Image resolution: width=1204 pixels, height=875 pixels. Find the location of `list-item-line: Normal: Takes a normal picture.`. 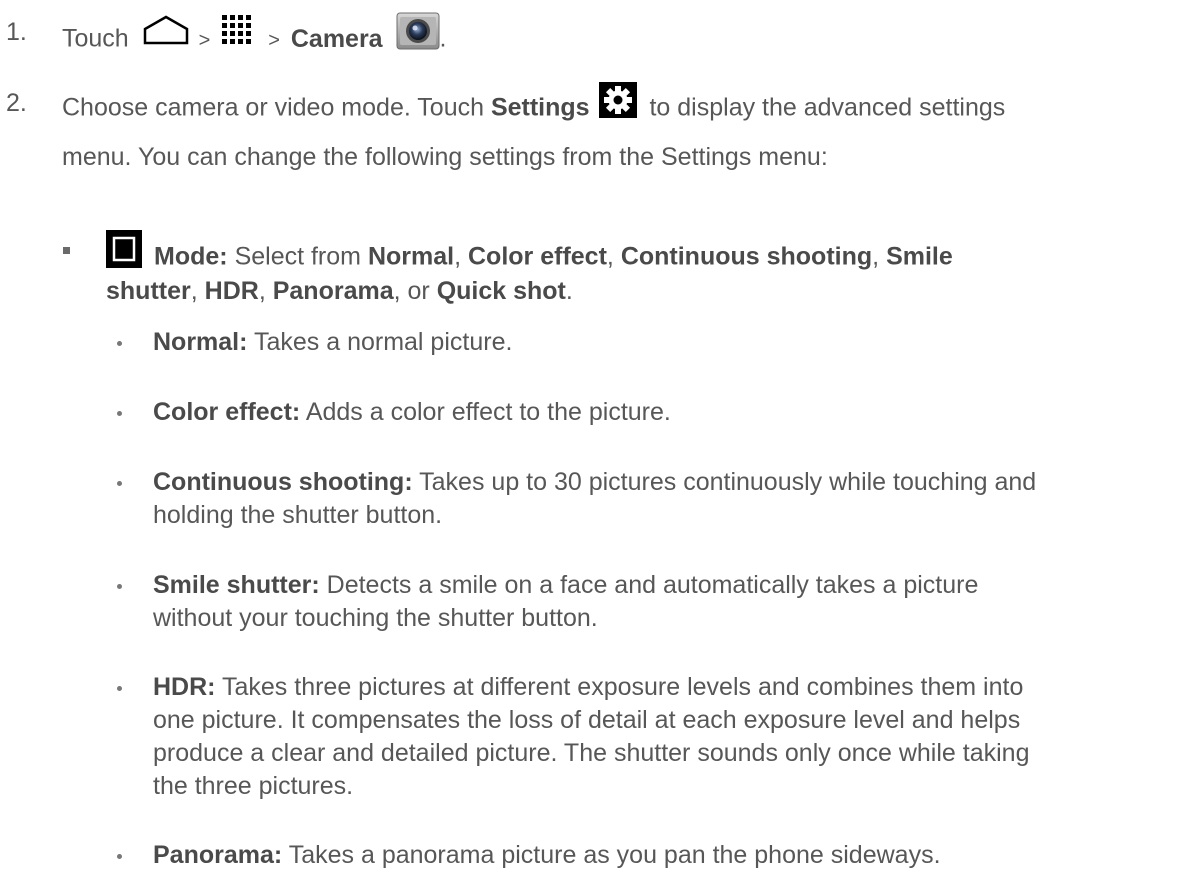

list-item-line: Normal: Takes a normal picture. is located at coordinates (678, 342).